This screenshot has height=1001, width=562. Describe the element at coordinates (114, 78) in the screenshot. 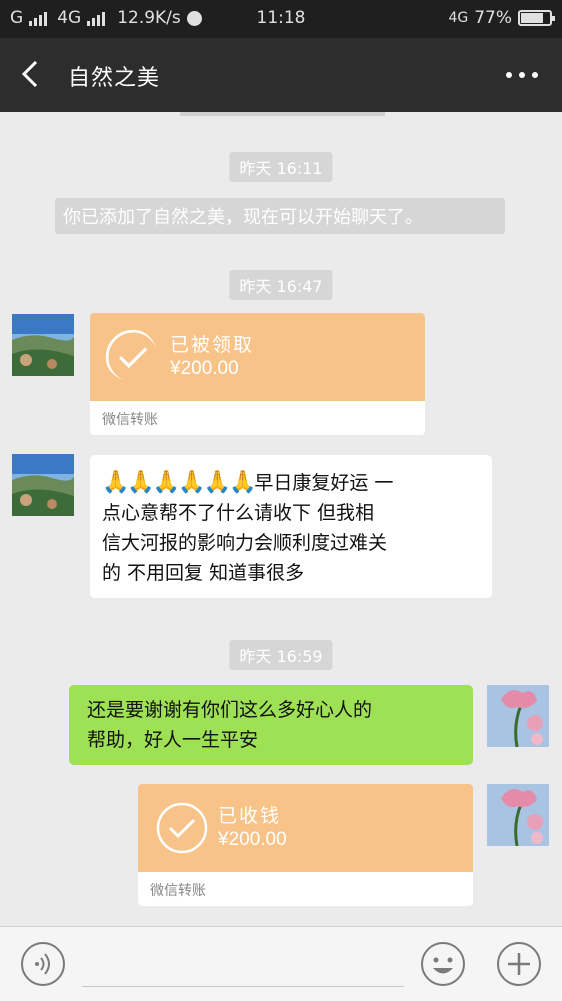

I see `chat-title: 自然之美` at that location.